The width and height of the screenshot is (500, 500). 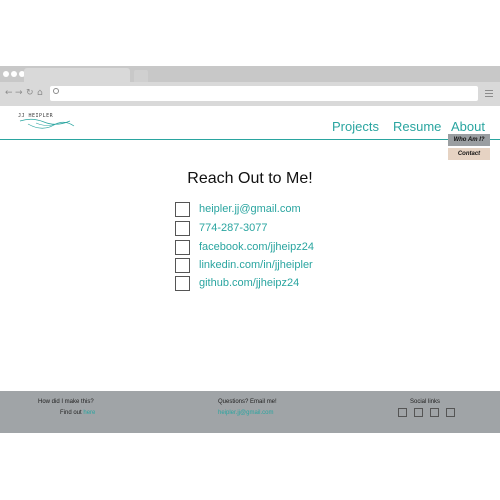 What do you see at coordinates (9, 93) in the screenshot?
I see `back-arrow-icon: ←` at bounding box center [9, 93].